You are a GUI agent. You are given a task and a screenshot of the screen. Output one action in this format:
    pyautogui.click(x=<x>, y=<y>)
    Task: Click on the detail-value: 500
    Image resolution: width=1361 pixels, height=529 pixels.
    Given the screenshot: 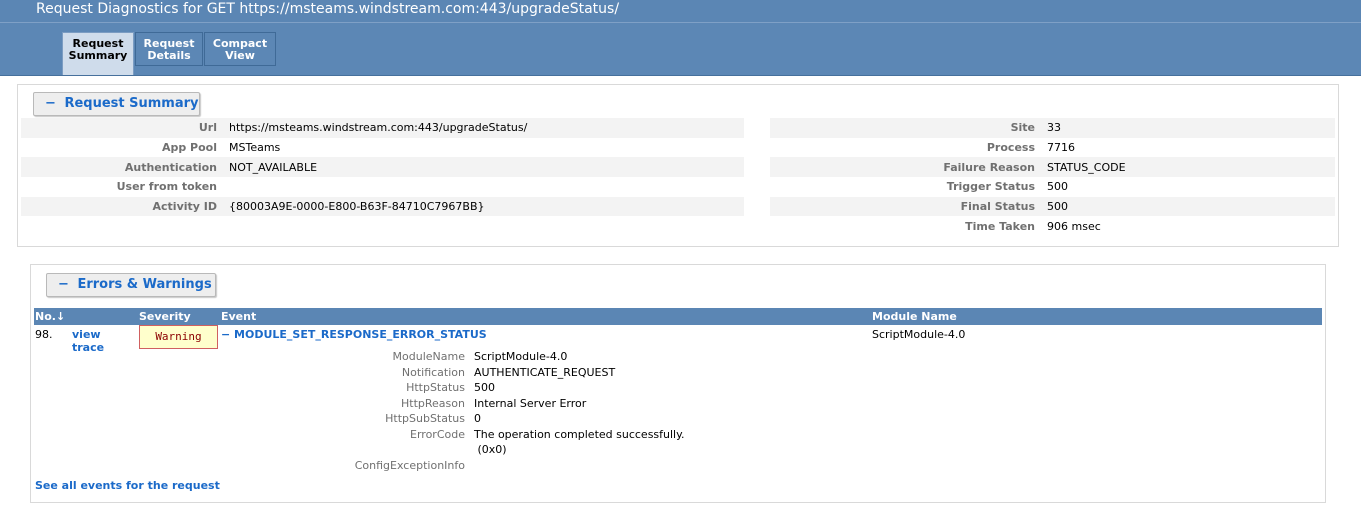 What is the action you would take?
    pyautogui.click(x=484, y=387)
    